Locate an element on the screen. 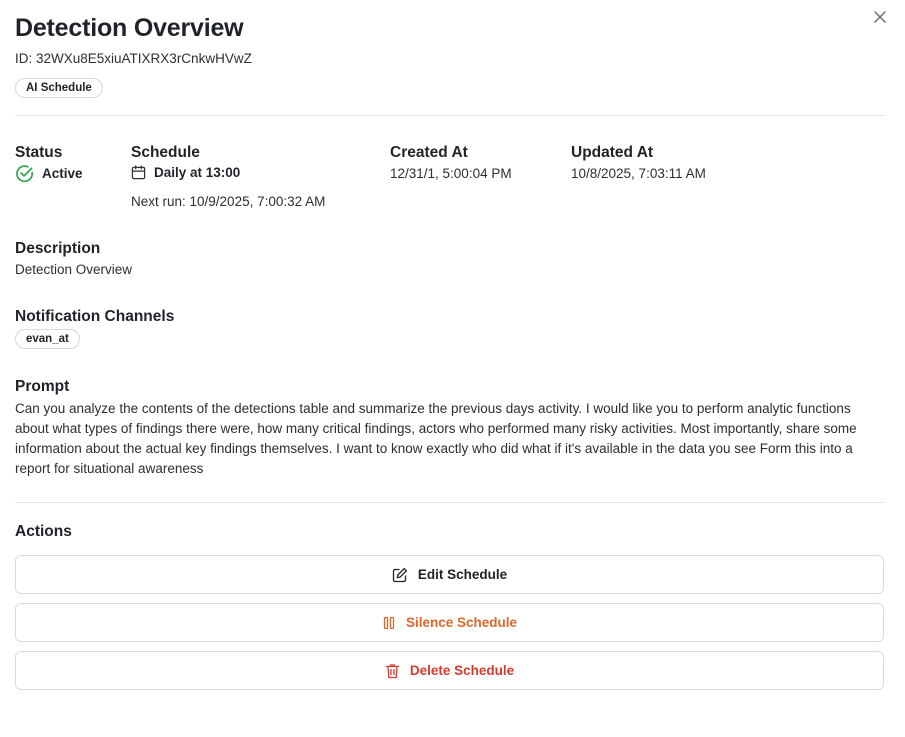 This screenshot has width=905, height=737. pause-icon is located at coordinates (389, 623).